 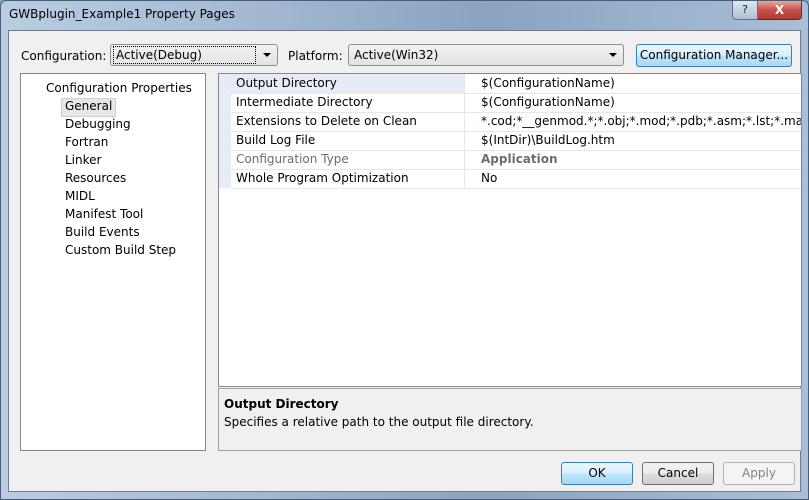 I want to click on property-row-output-directory: Output Directory $(ConfigurationName), so click(x=516, y=84).